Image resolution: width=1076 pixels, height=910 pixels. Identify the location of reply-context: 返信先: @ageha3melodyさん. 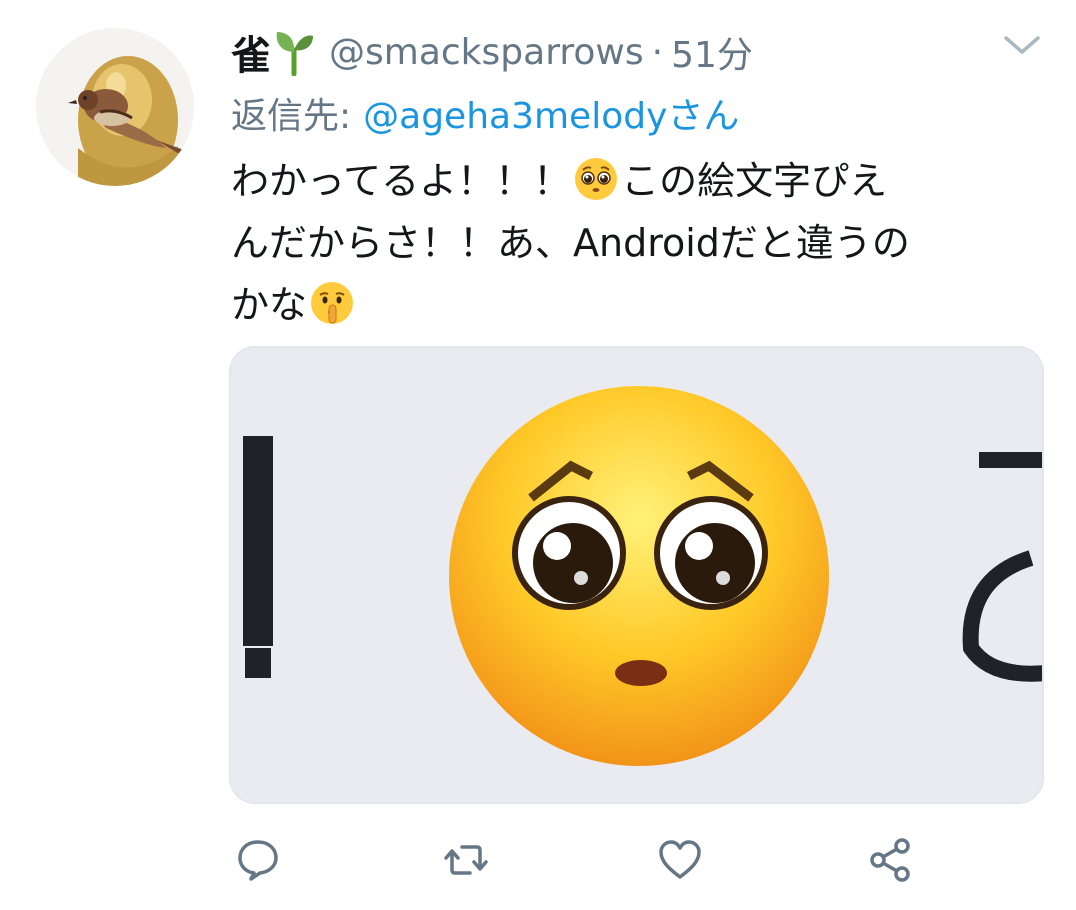
(485, 113).